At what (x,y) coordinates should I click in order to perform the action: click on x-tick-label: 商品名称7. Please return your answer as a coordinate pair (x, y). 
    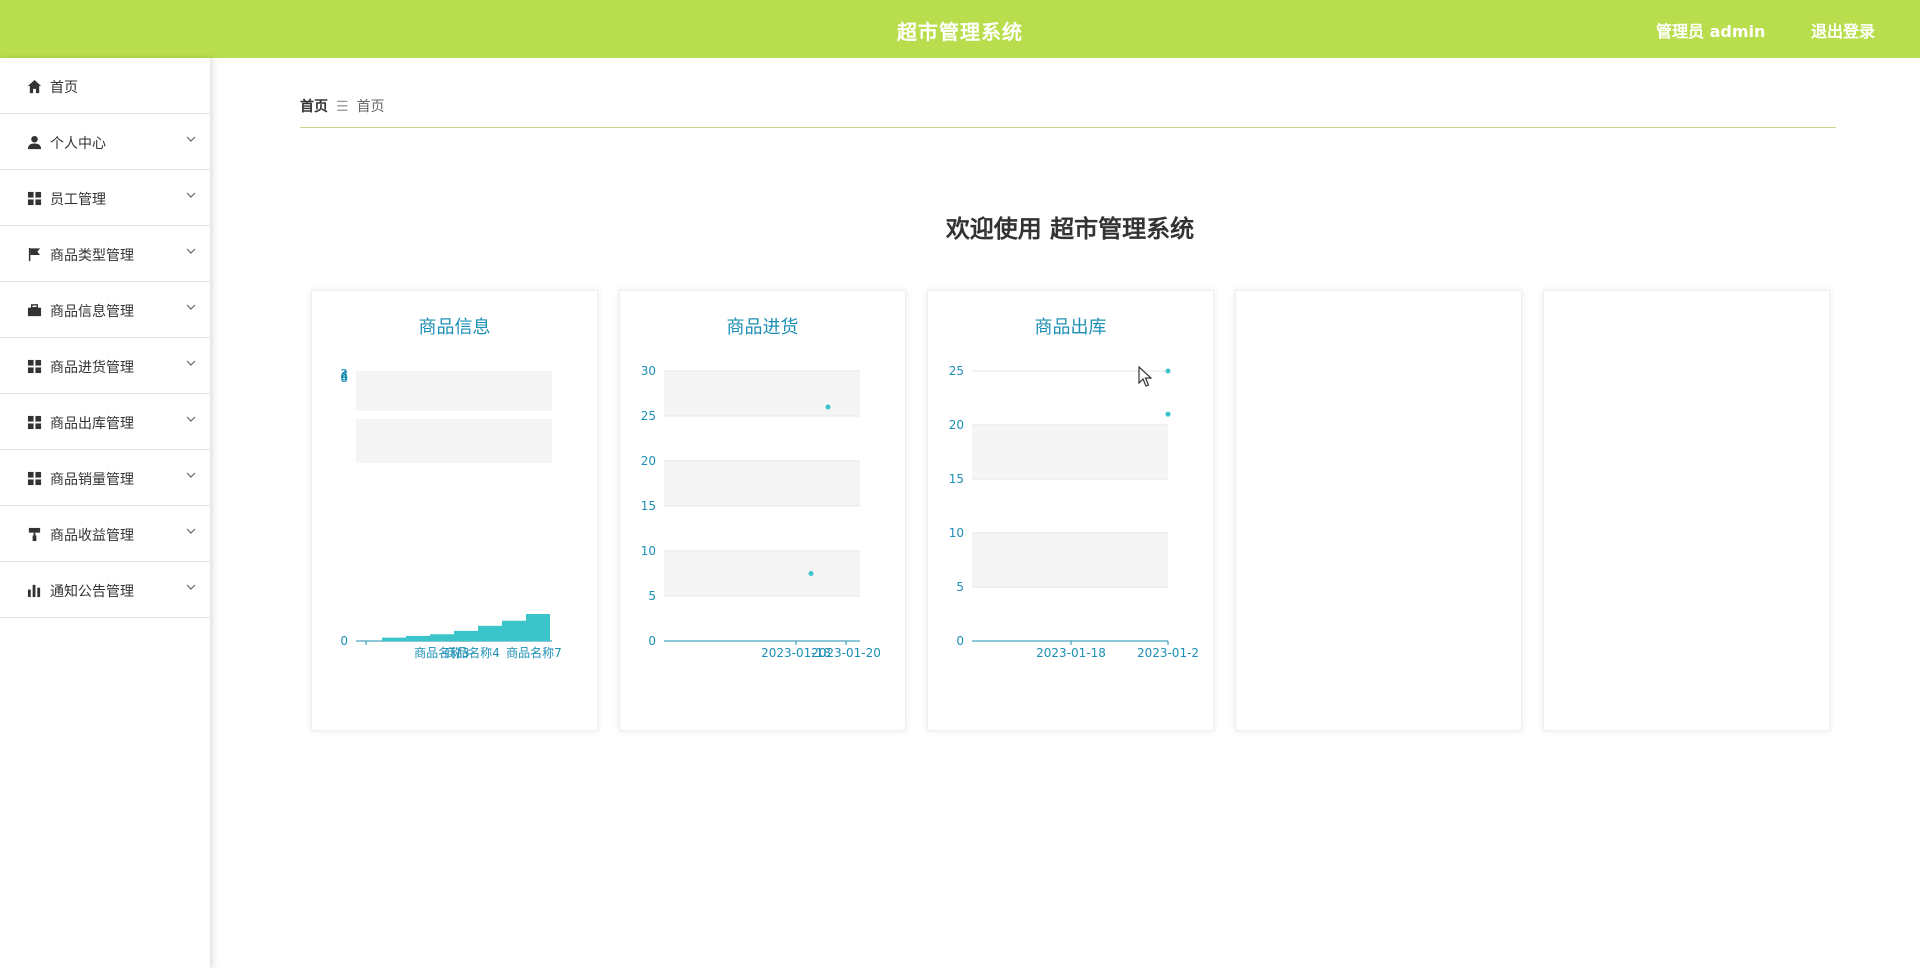
    Looking at the image, I should click on (534, 652).